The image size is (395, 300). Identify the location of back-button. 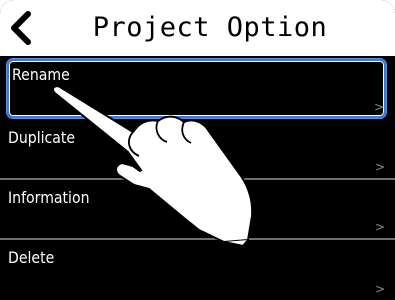
(26, 28).